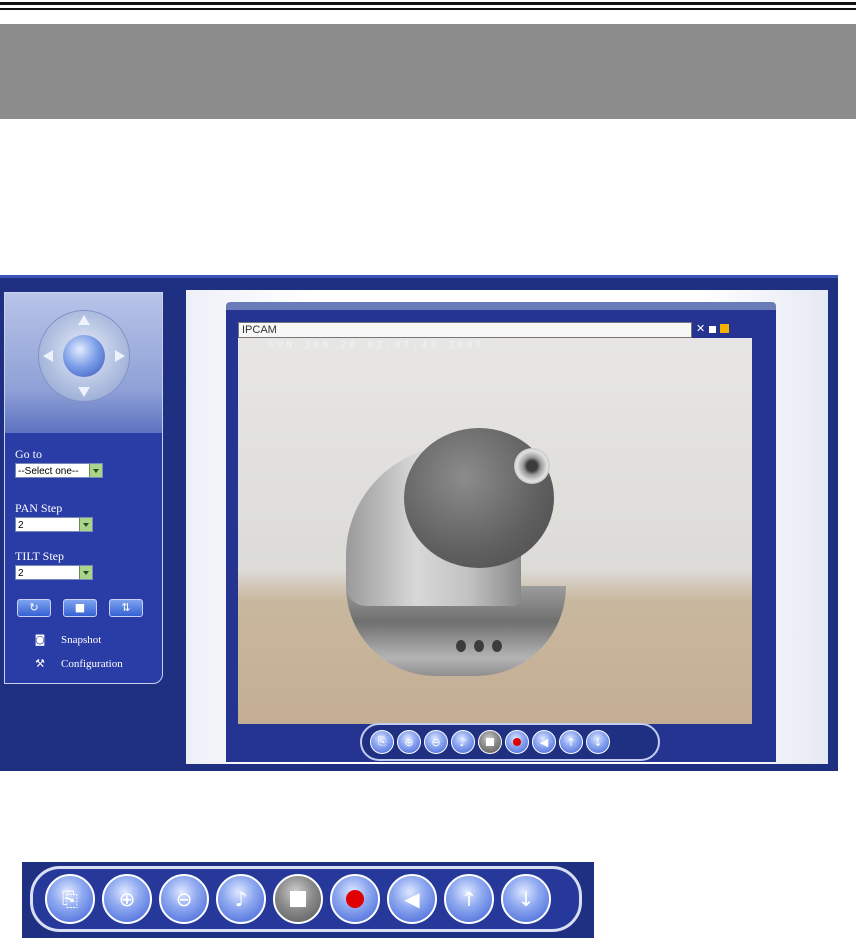 This screenshot has height=940, width=856. I want to click on camera-image-buttons, so click(479, 646).